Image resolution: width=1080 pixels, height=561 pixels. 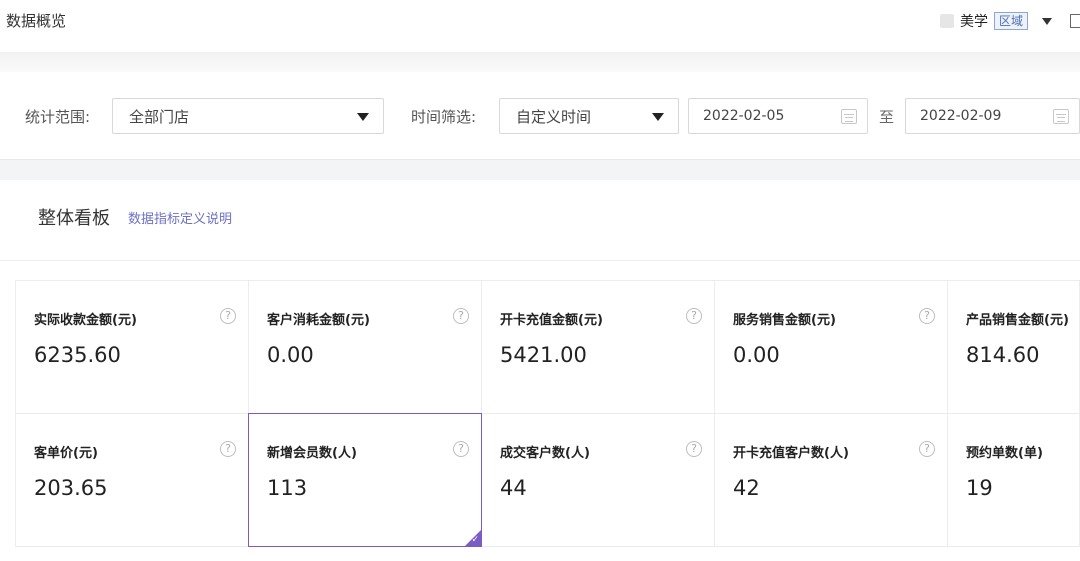 What do you see at coordinates (598, 480) in the screenshot?
I see `metric-card: 成交客户数(人) ? 44` at bounding box center [598, 480].